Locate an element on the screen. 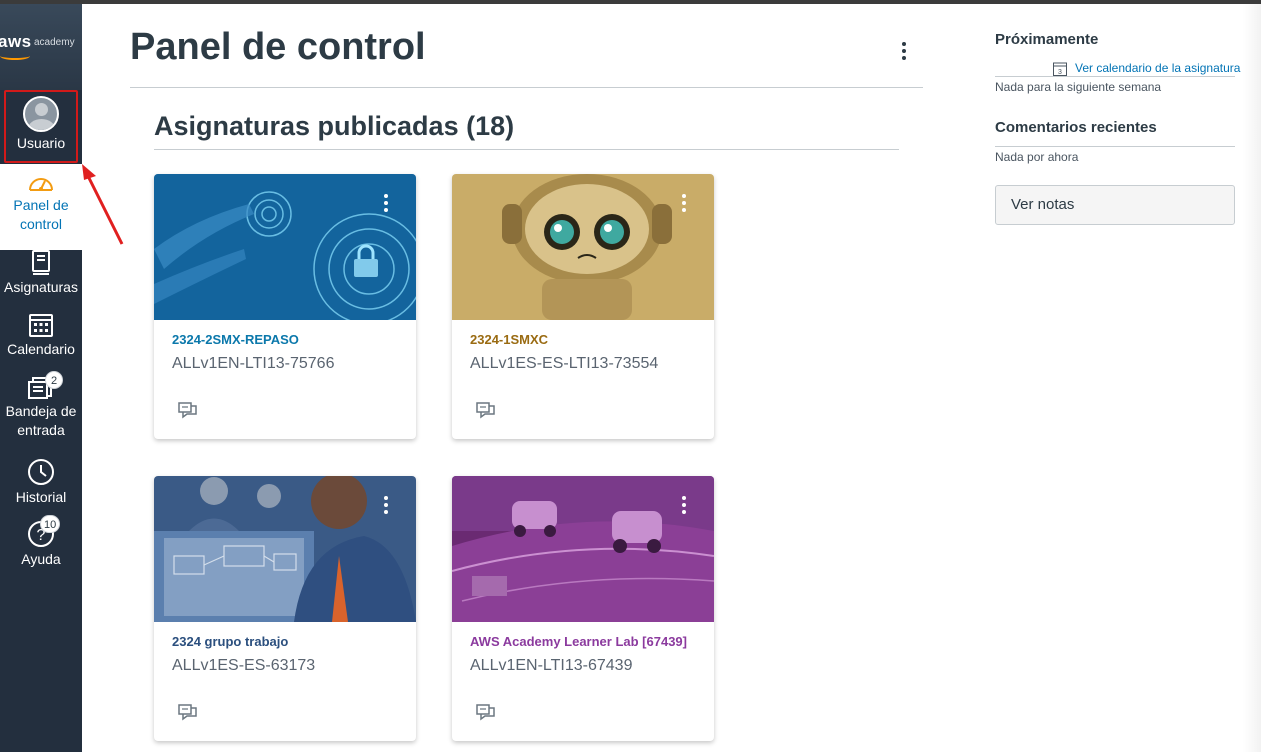 The image size is (1261, 752). section-divider is located at coordinates (526, 149).